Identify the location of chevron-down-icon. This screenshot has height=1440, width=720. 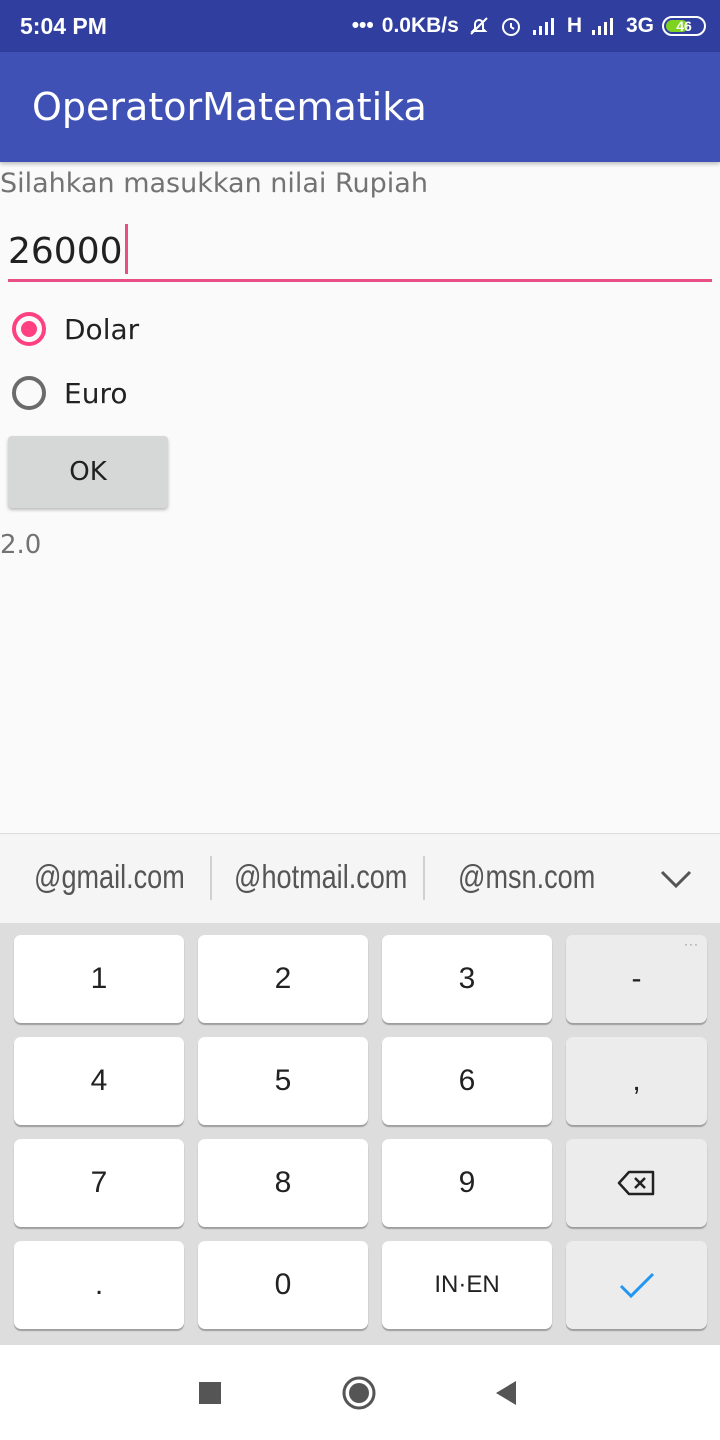
(676, 880).